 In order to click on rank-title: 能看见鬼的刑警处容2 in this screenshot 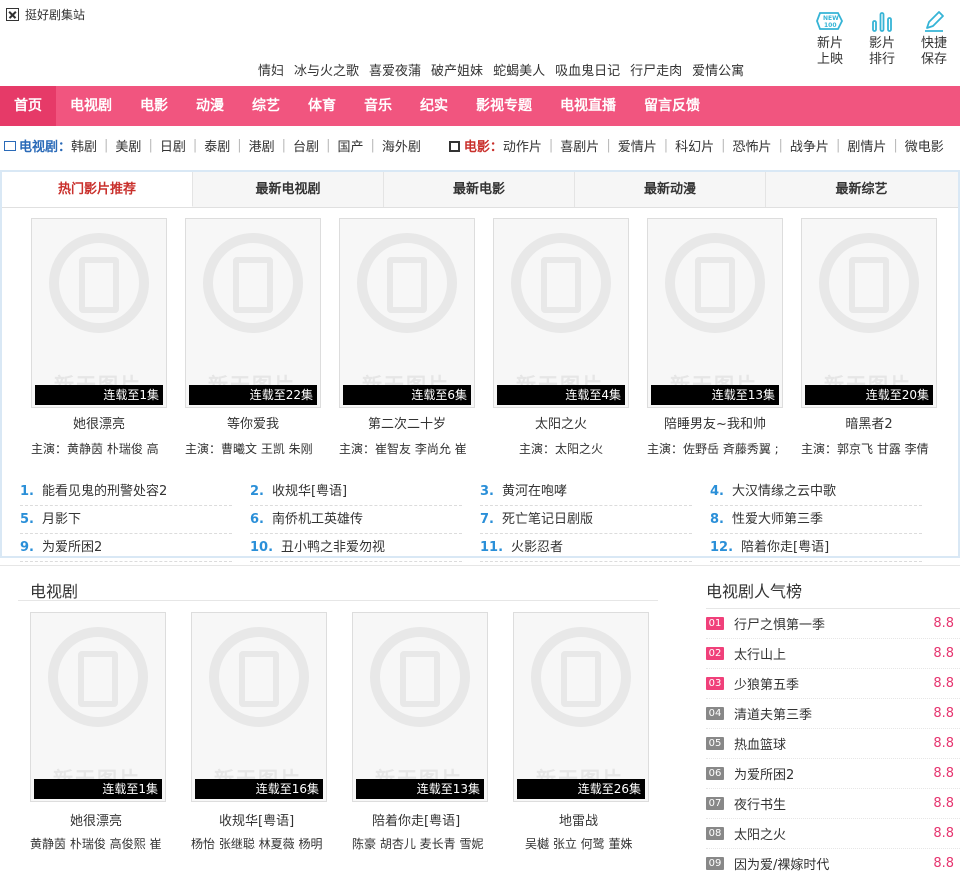, I will do `click(104, 491)`.